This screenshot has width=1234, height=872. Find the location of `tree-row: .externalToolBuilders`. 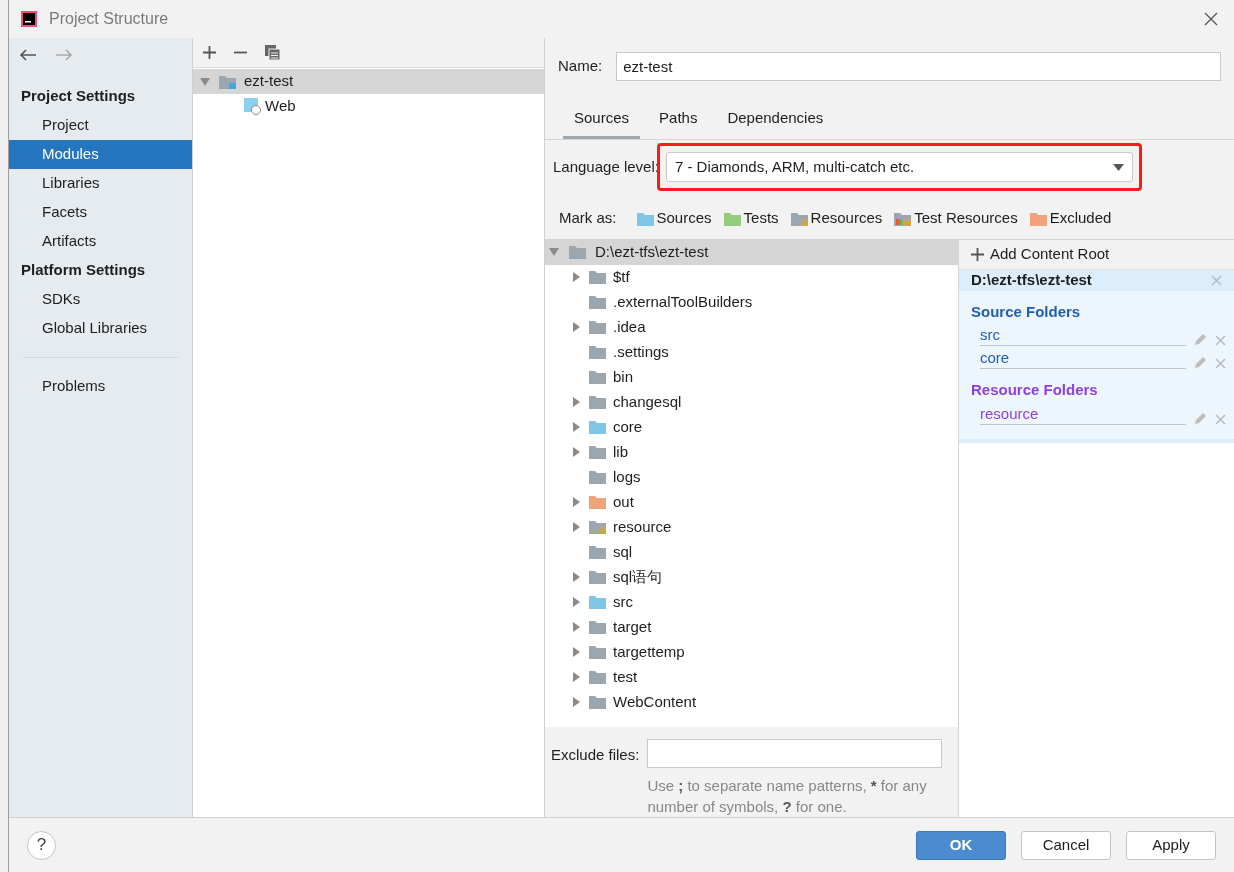

tree-row: .externalToolBuilders is located at coordinates (751, 302).